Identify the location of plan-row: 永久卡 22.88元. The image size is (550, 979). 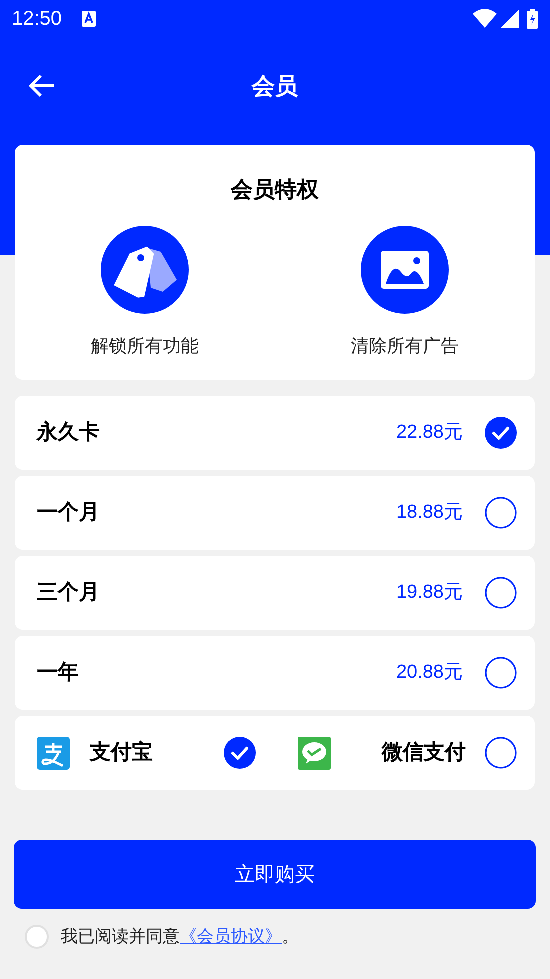
(275, 433).